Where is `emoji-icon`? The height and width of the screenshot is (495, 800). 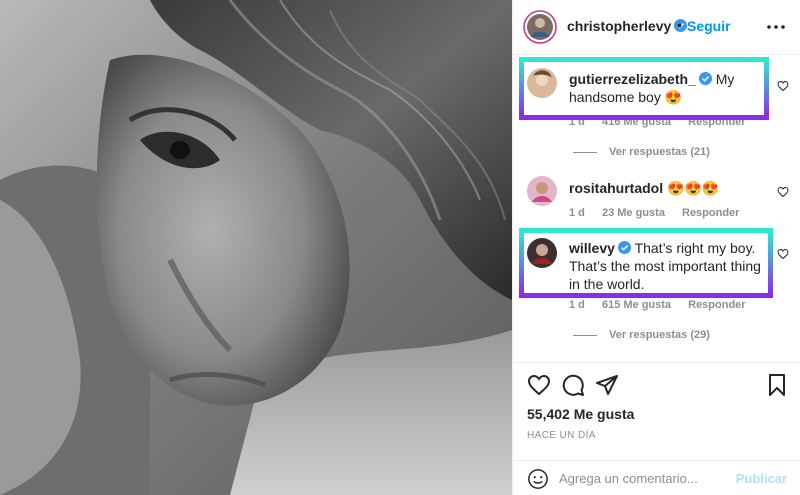
emoji-icon is located at coordinates (538, 479).